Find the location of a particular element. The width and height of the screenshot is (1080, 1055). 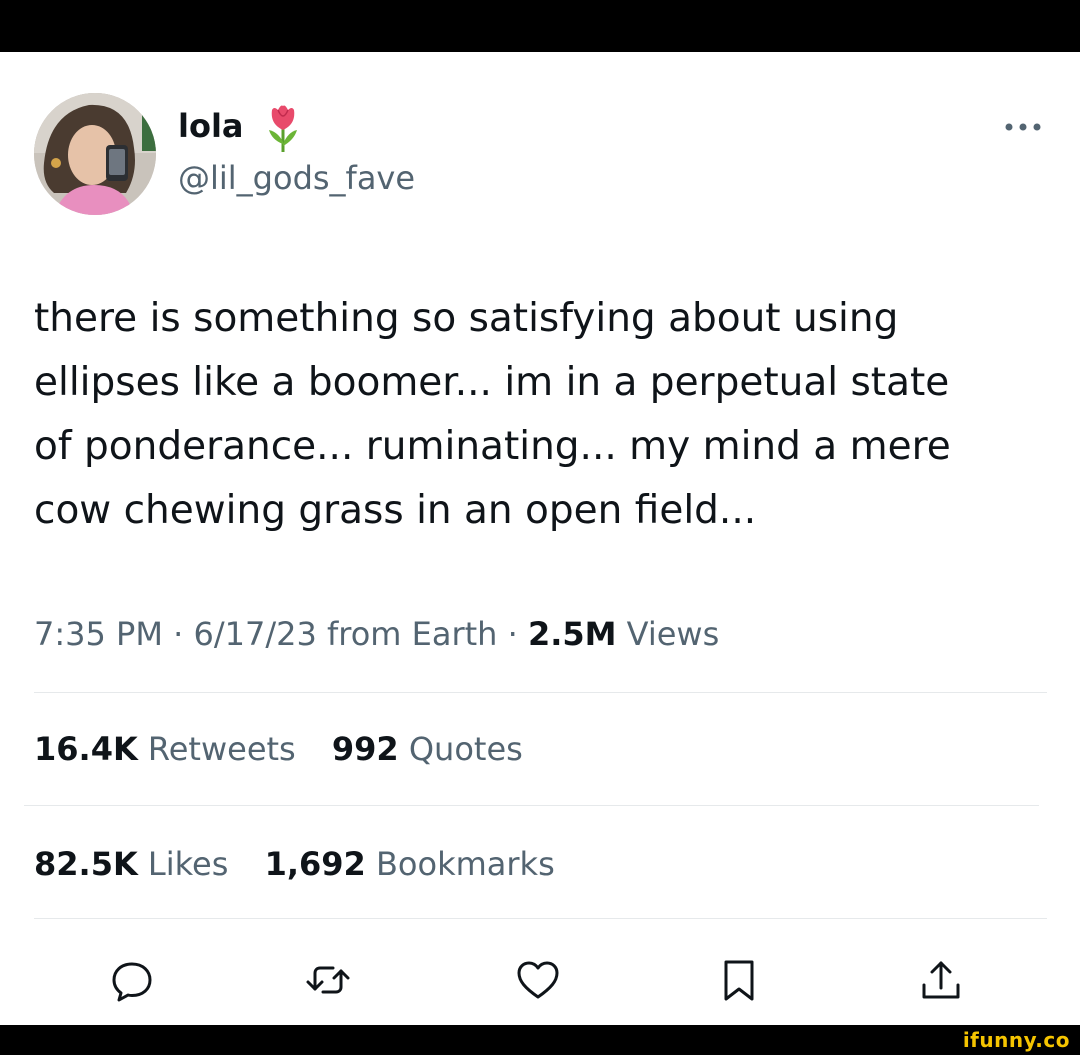

tulip-icon is located at coordinates (283, 129).